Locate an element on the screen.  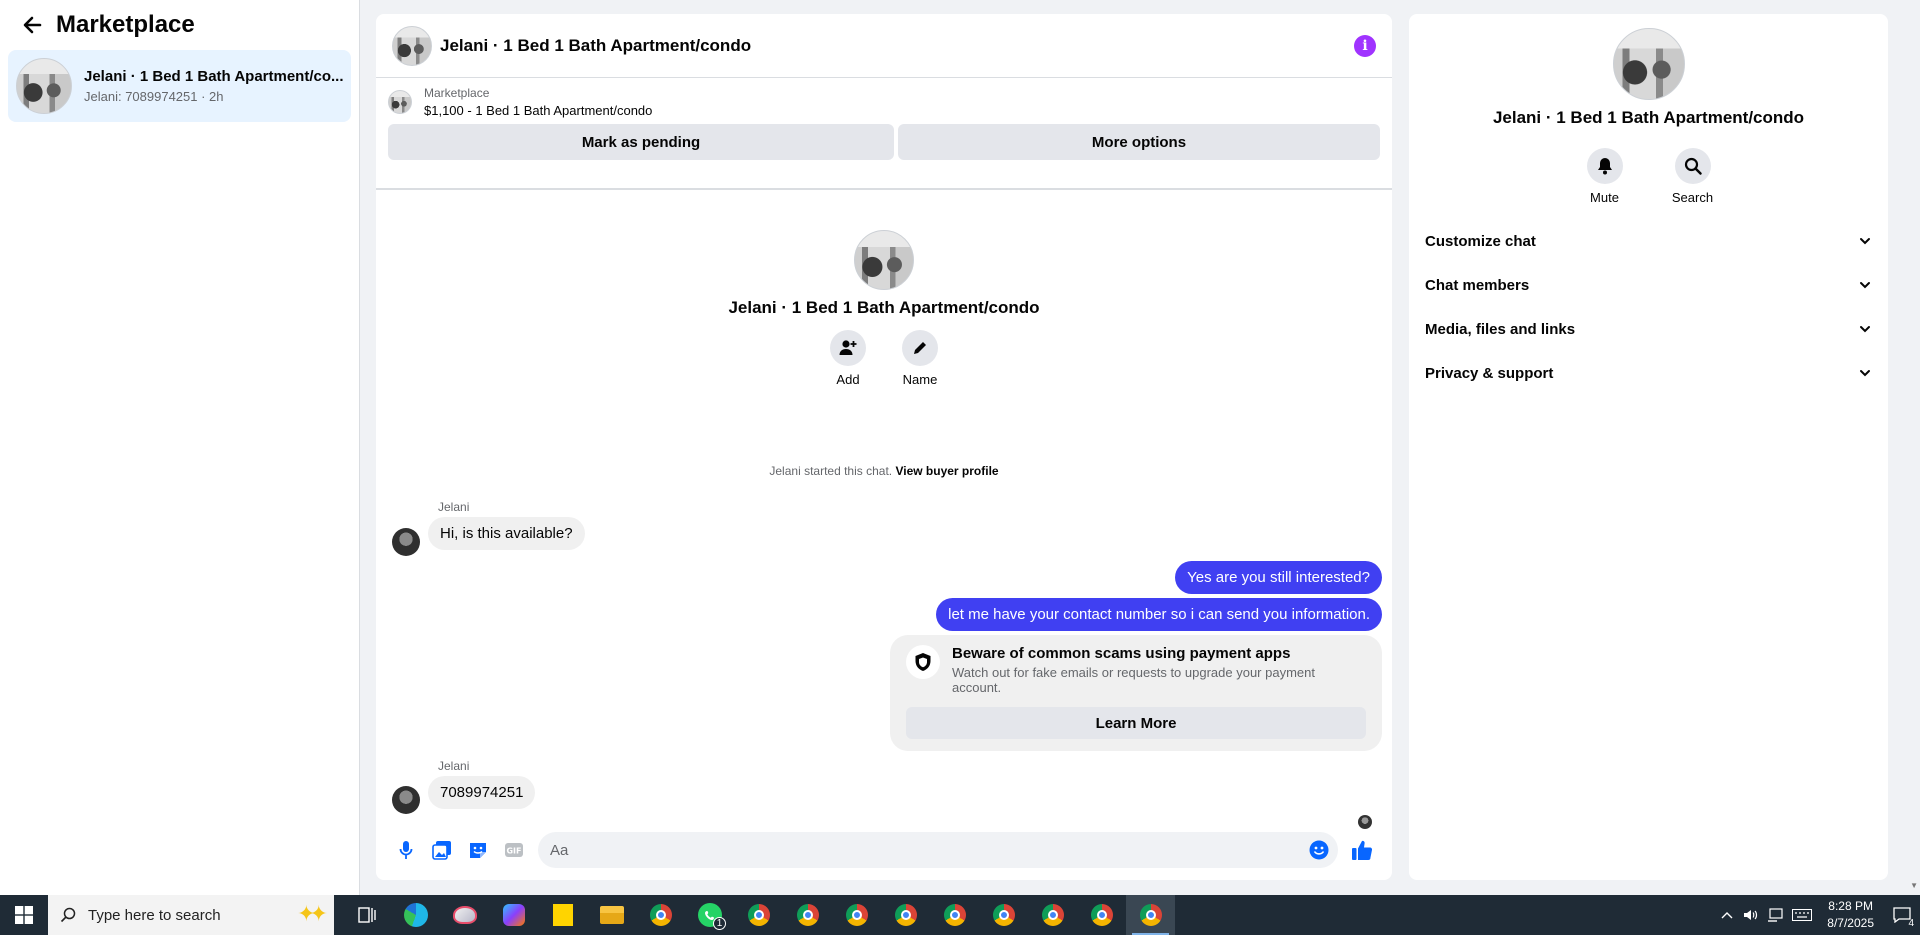
info-icon: i is located at coordinates (1365, 45).